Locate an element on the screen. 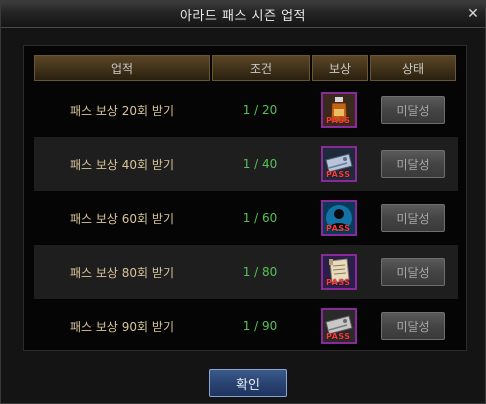  title-bar: 아라드 패스 시즌 업적 ✕ is located at coordinates (243, 14).